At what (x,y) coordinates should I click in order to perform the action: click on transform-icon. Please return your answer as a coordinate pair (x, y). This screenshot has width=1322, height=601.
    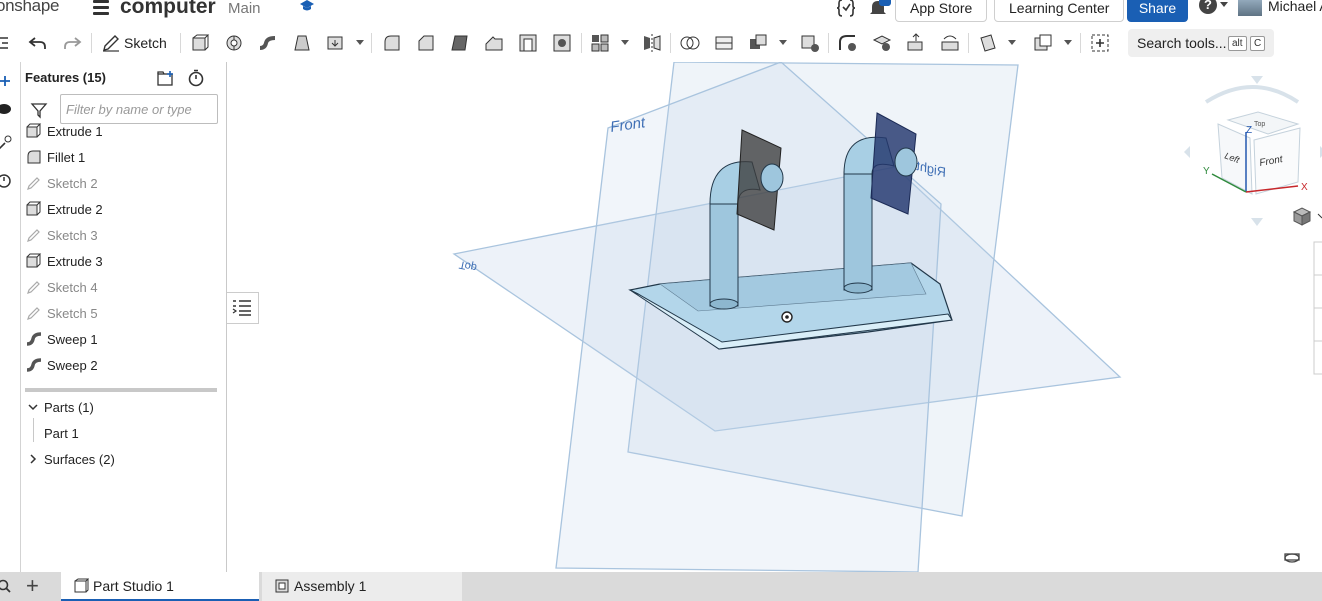
    Looking at the image, I should click on (758, 43).